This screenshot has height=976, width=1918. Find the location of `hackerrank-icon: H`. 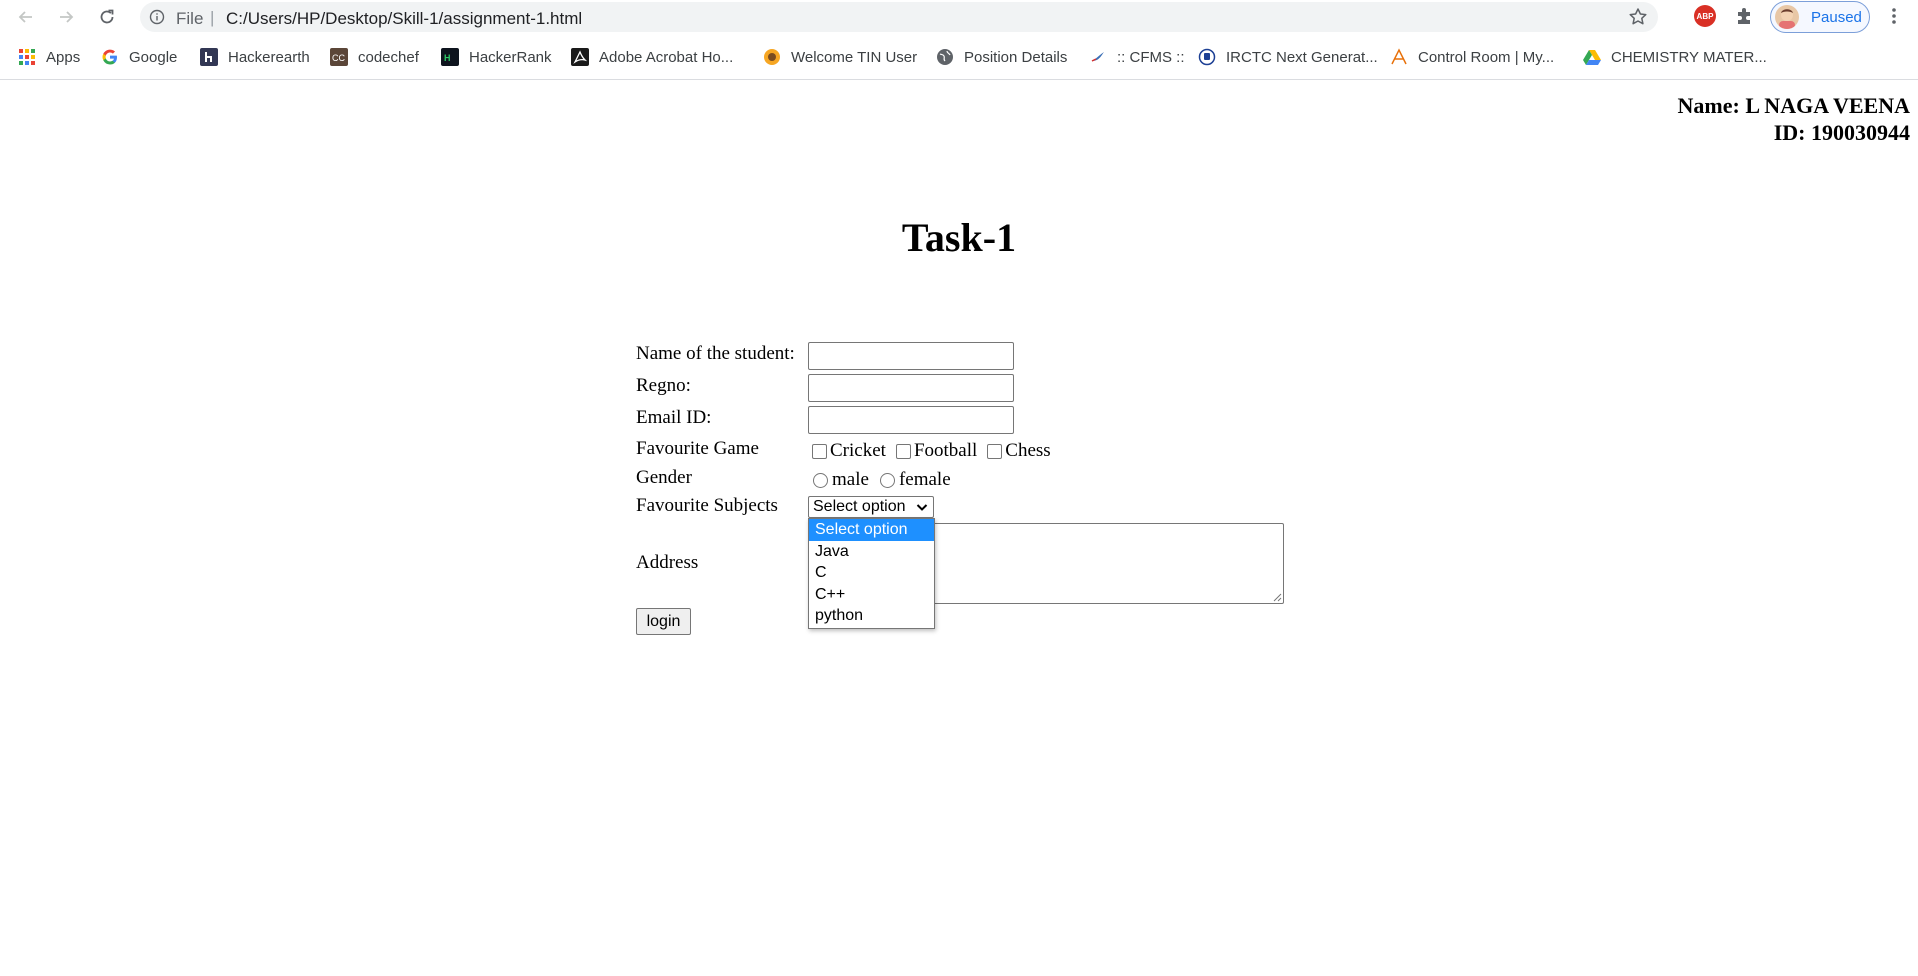

hackerrank-icon: H is located at coordinates (450, 57).